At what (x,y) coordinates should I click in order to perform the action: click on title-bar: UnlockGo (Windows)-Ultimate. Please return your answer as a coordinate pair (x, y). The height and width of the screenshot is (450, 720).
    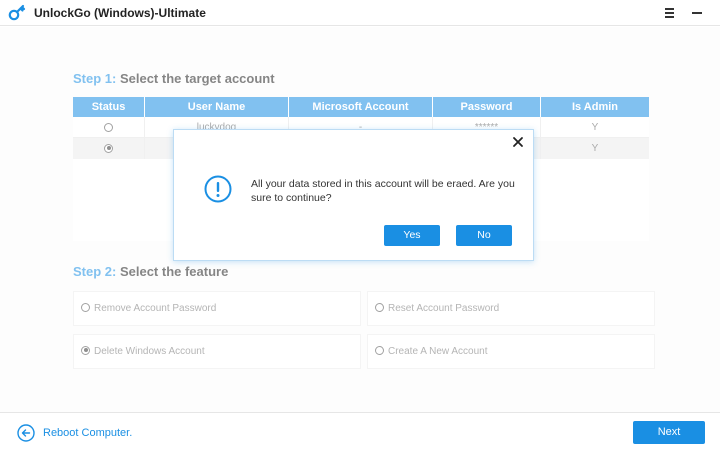
    Looking at the image, I should click on (360, 13).